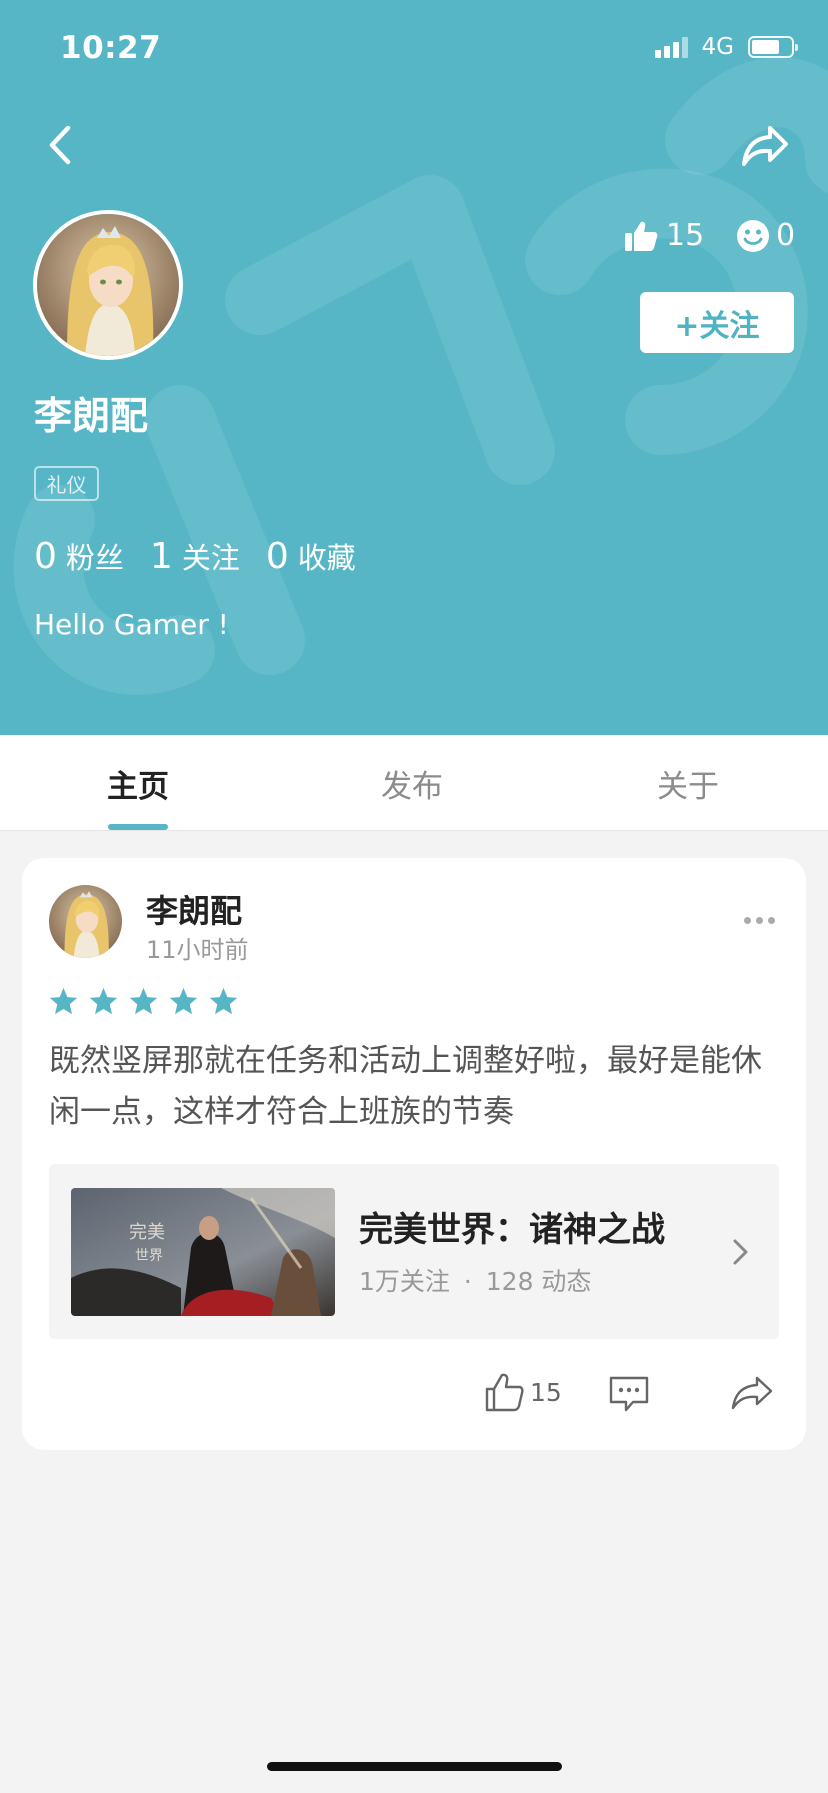 The image size is (828, 1793). I want to click on status-indicators: 4G, so click(726, 47).